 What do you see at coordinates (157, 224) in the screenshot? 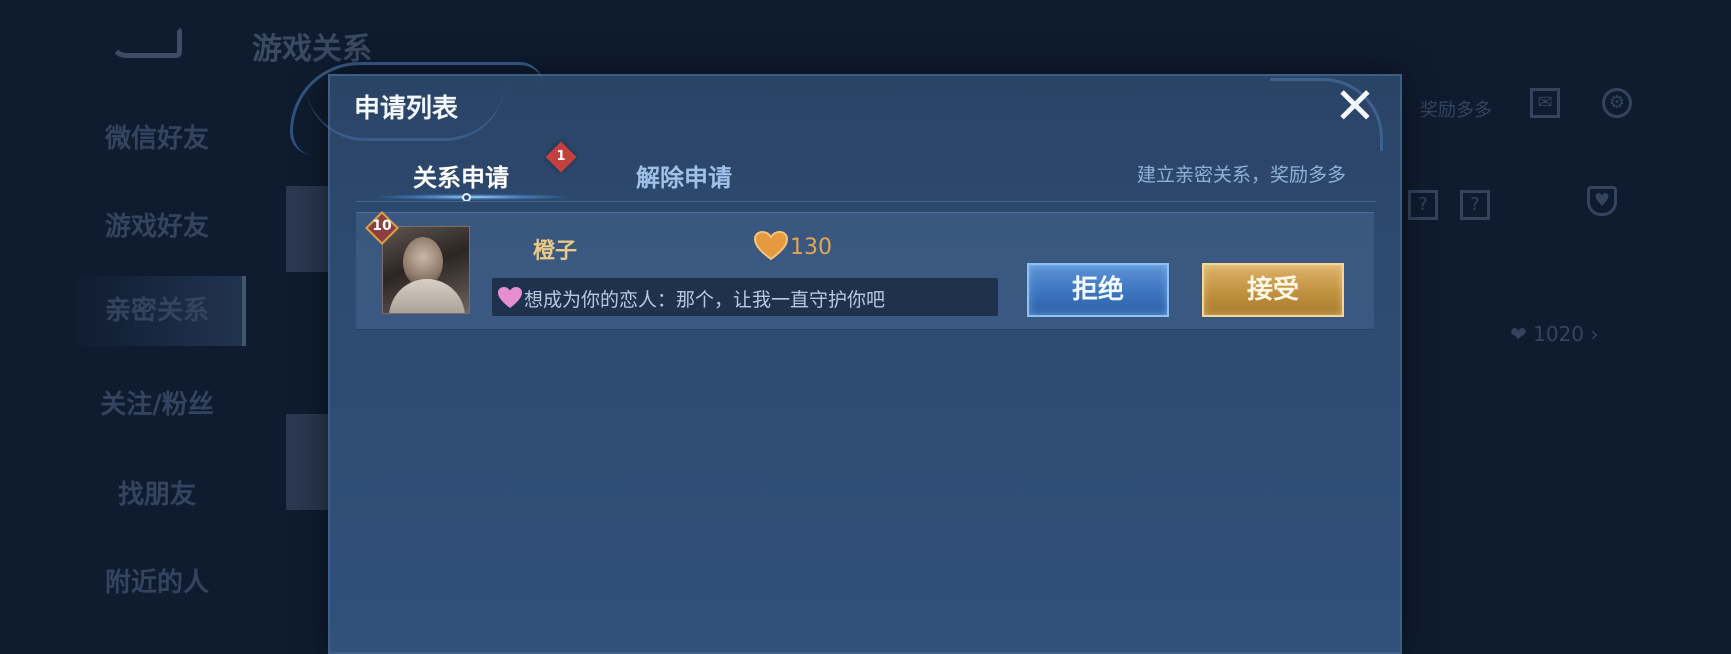
I see `sidebar-item-game-friends: 游戏好友` at bounding box center [157, 224].